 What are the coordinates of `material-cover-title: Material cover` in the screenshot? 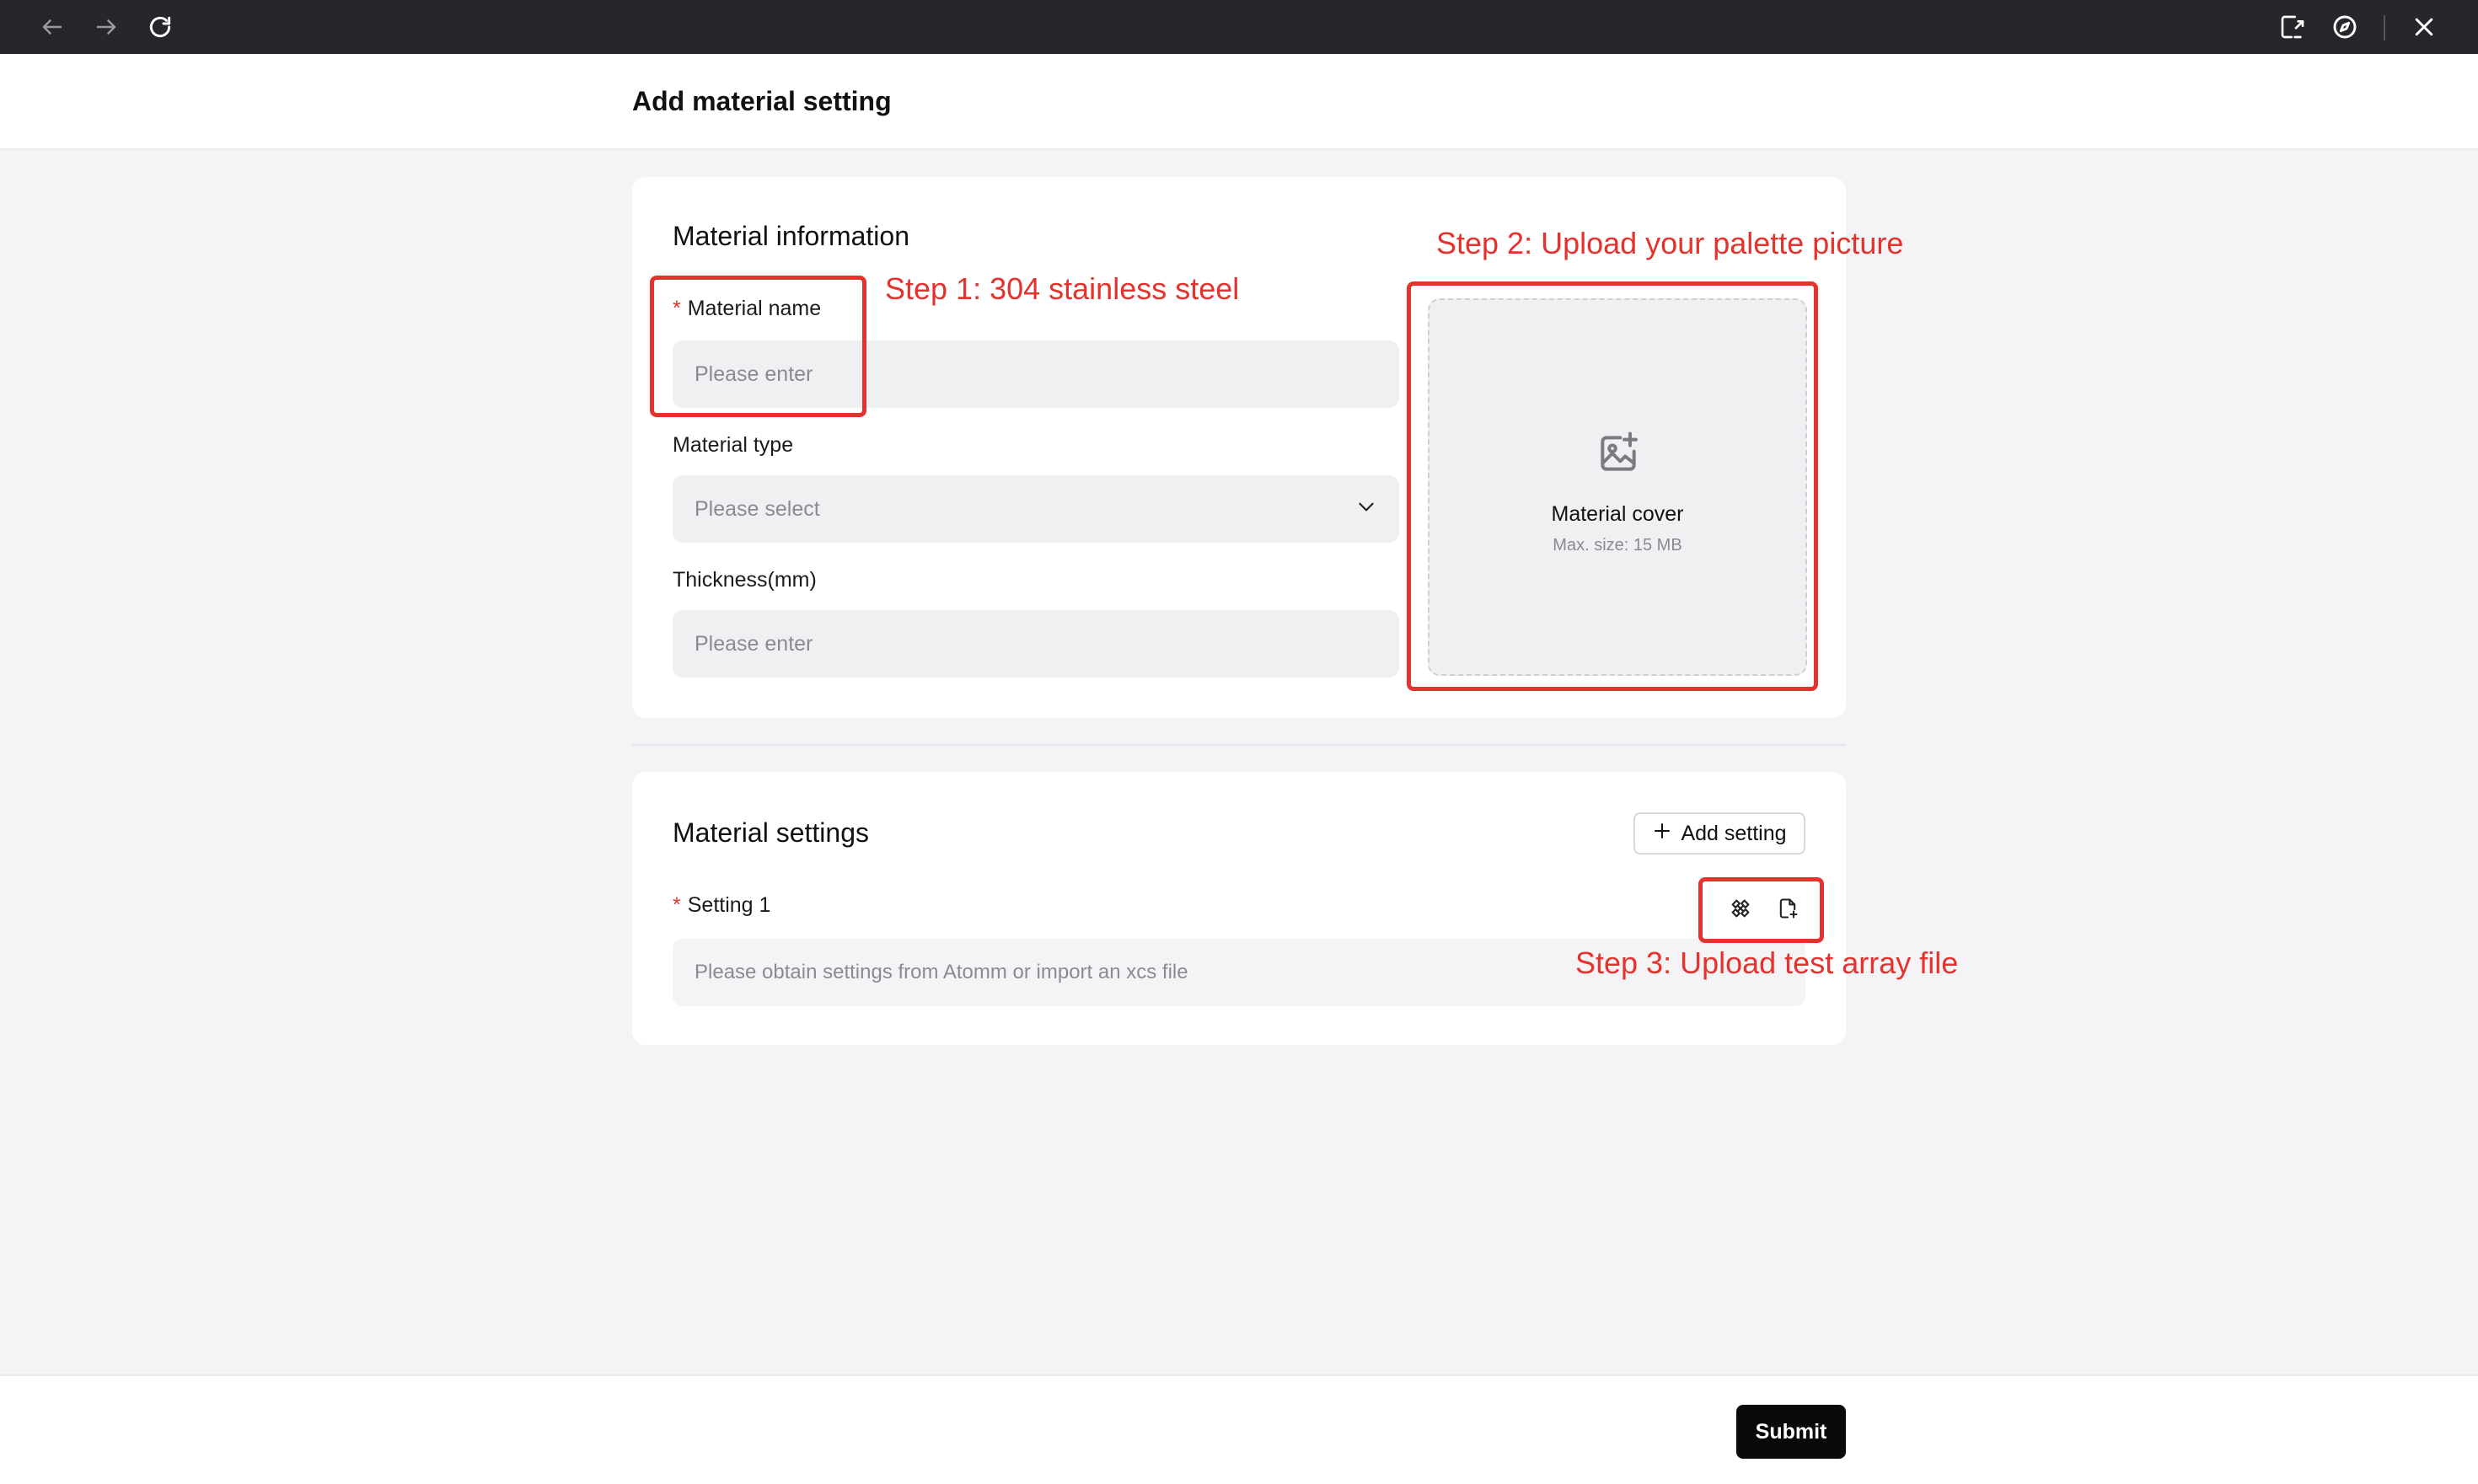 It's located at (1617, 514).